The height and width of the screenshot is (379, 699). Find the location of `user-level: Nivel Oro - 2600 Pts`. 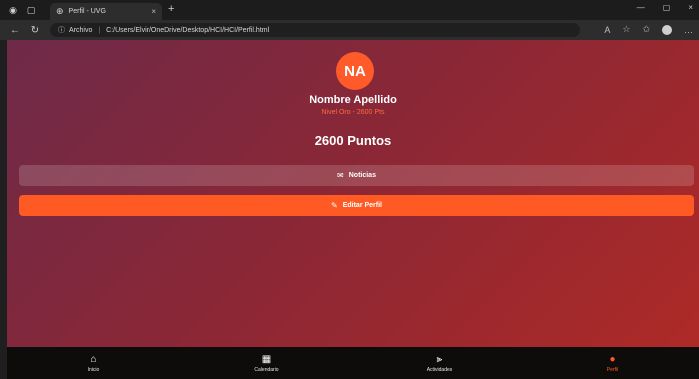

user-level: Nivel Oro - 2600 Pts is located at coordinates (353, 112).